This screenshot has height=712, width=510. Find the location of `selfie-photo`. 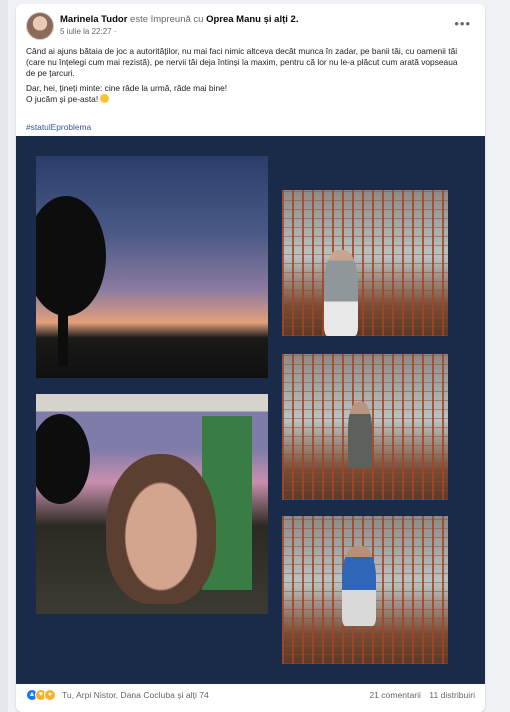

selfie-photo is located at coordinates (152, 504).